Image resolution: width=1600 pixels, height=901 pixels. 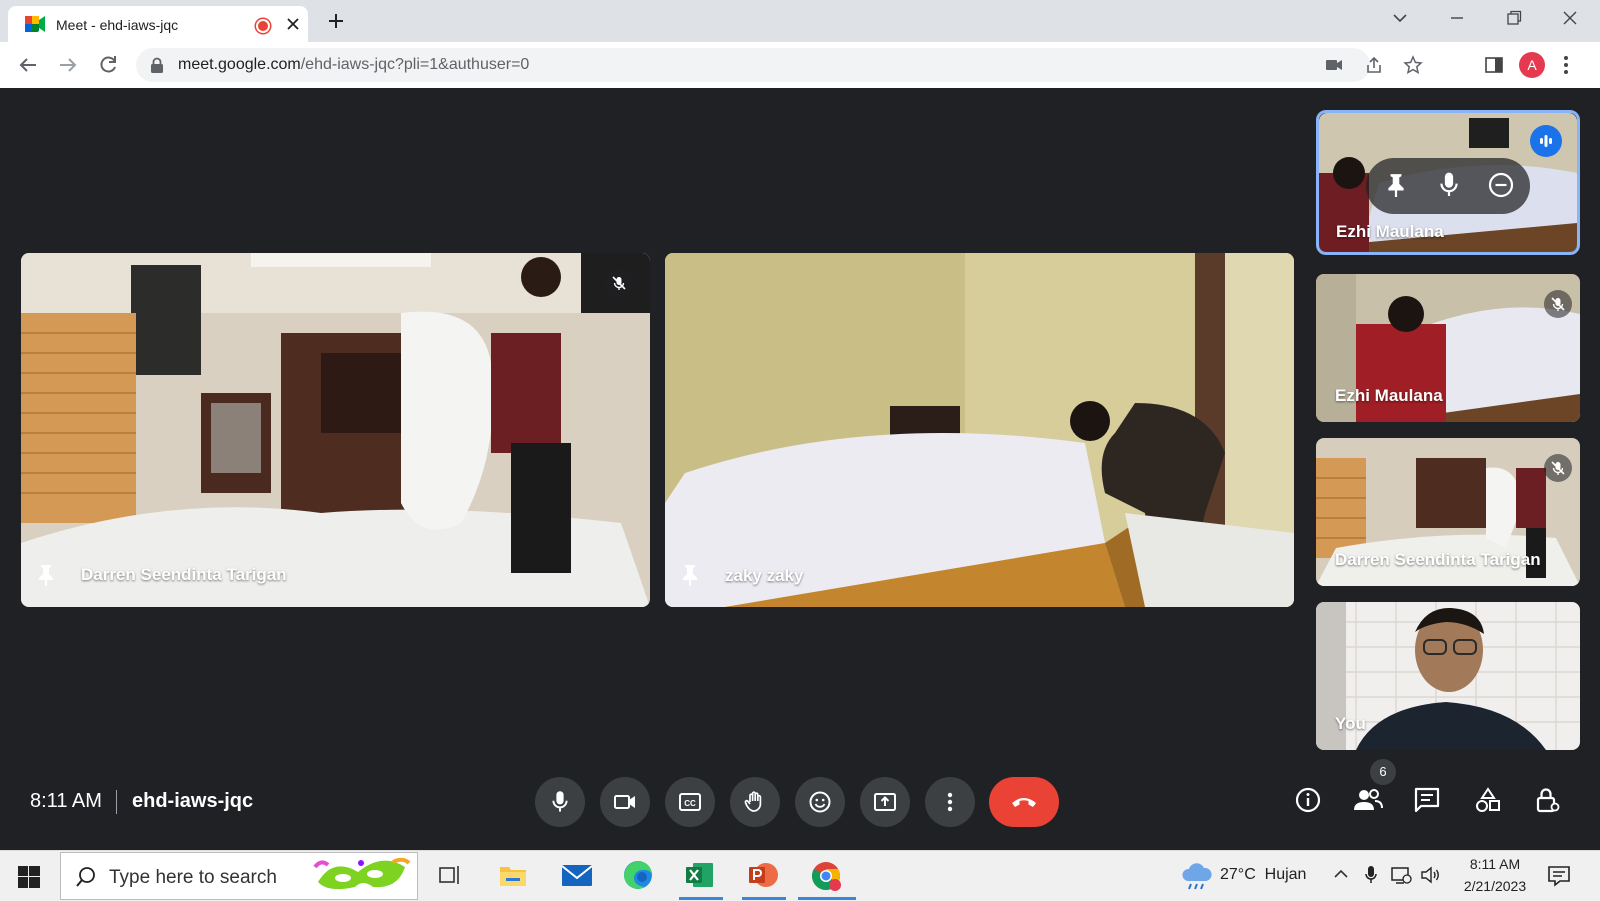 I want to click on taskbar-search-box: Type here to search, so click(x=239, y=876).